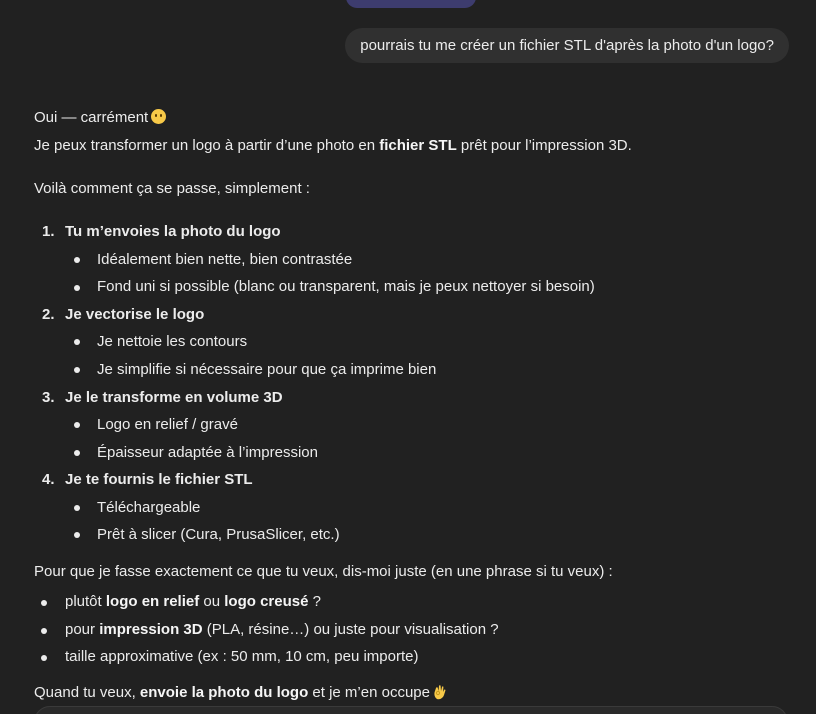  I want to click on list-item: Prêt à slicer (Cura, PrusaSlicer, etc.), so click(218, 534).